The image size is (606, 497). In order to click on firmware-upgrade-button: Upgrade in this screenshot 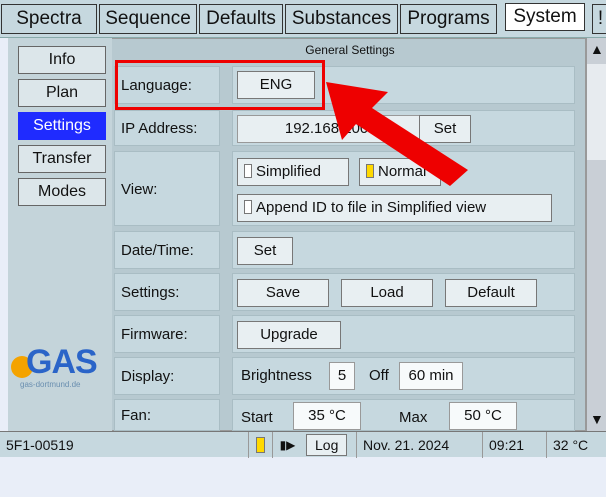, I will do `click(289, 335)`.